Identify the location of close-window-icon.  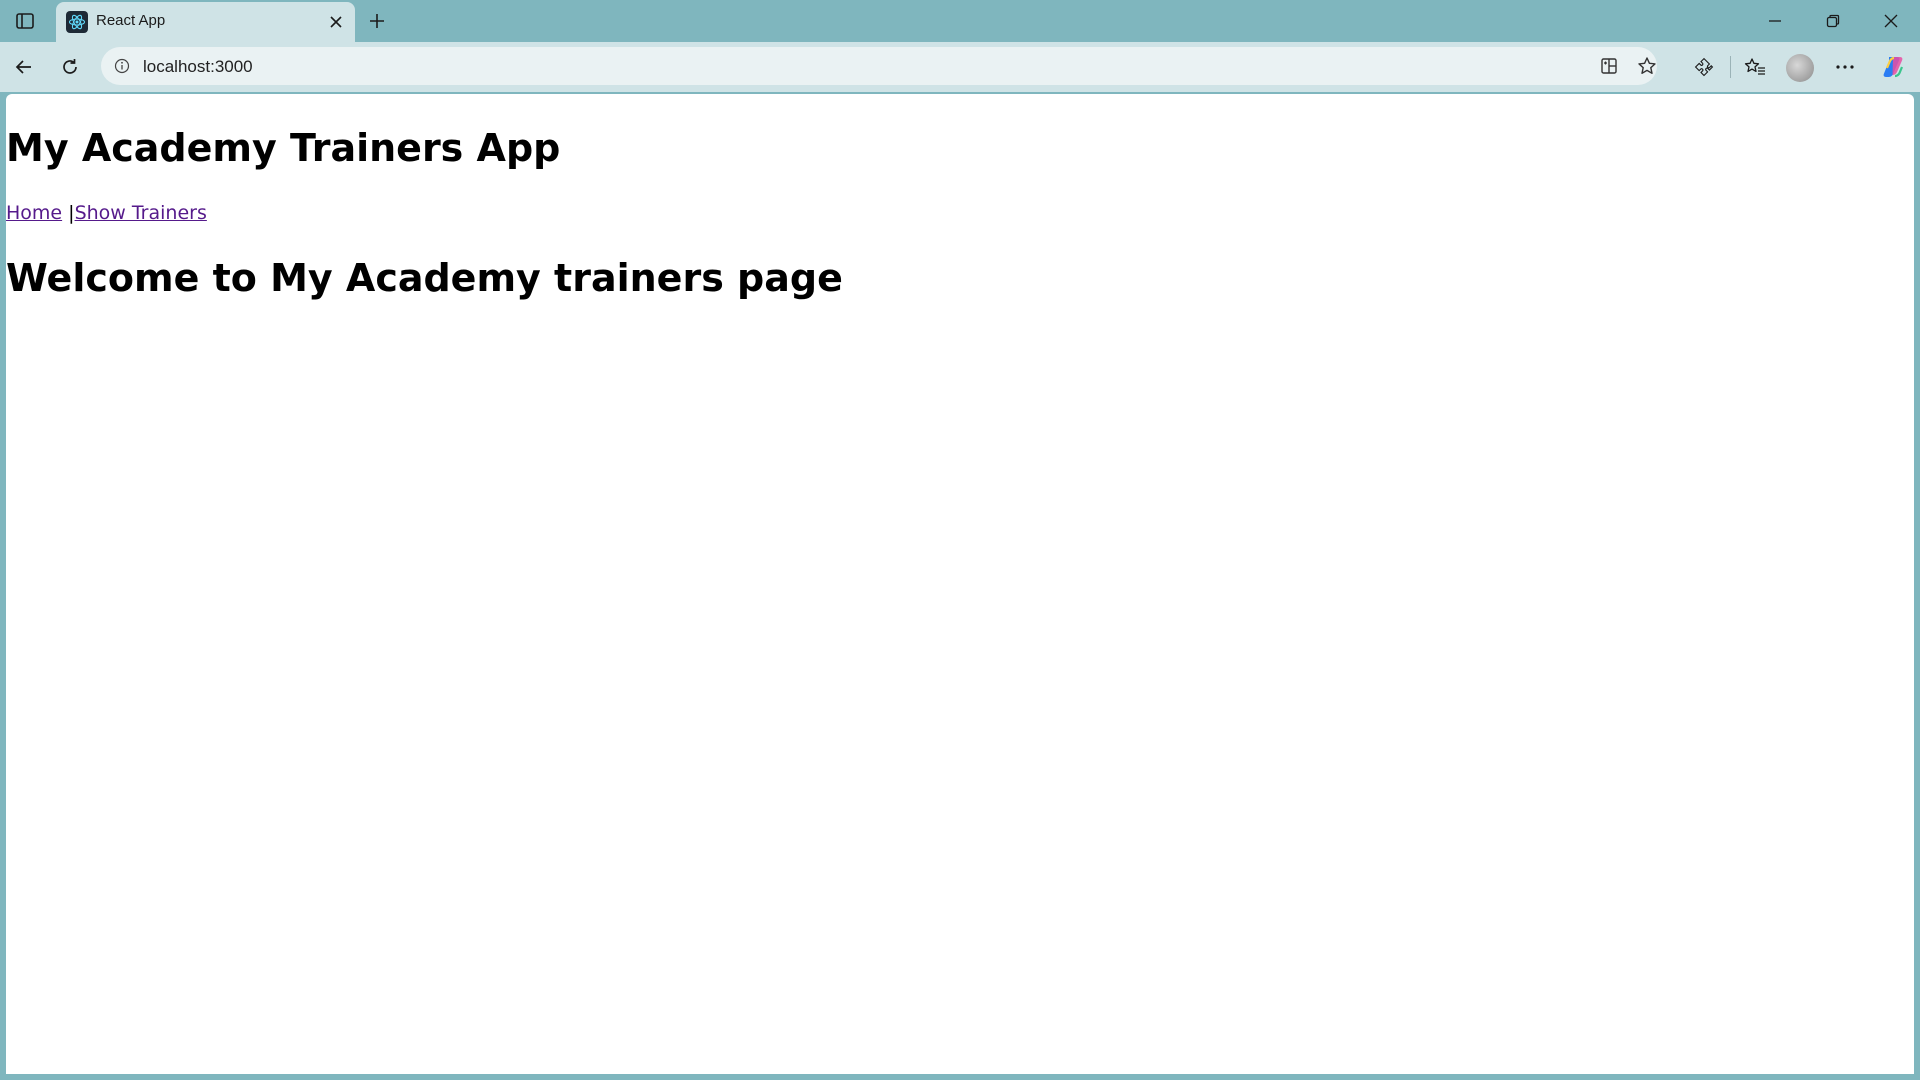
(1891, 21).